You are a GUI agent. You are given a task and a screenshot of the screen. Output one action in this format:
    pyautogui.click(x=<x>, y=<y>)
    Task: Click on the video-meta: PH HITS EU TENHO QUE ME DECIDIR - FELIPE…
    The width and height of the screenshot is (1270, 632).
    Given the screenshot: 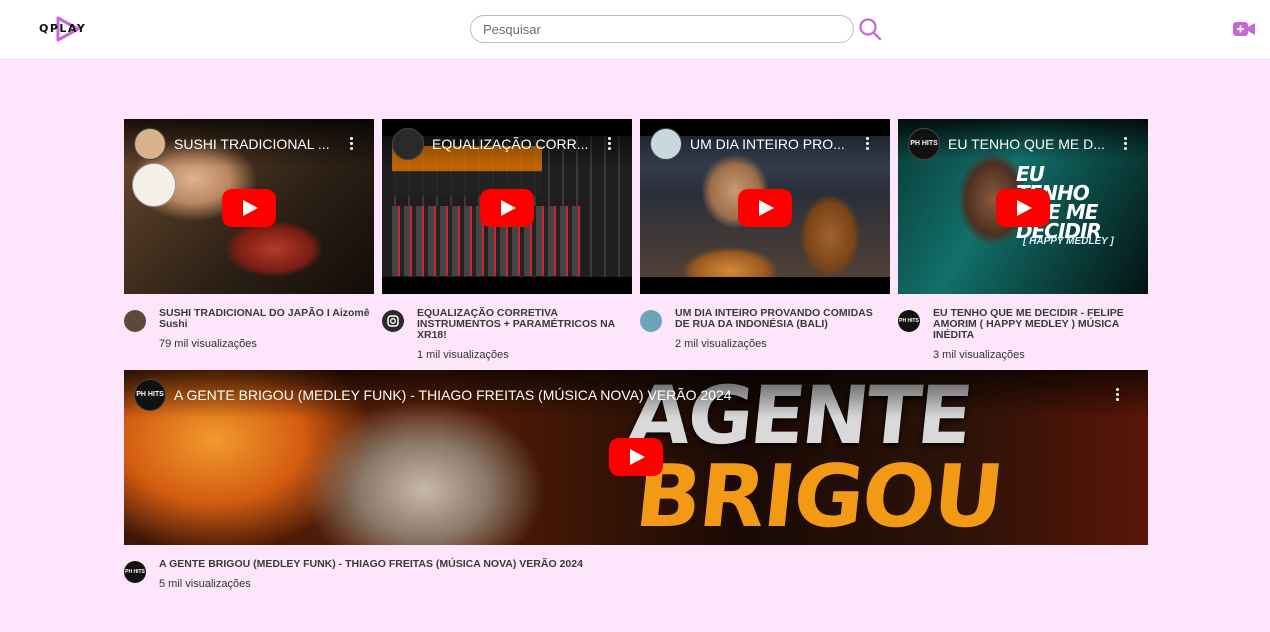 What is the action you would take?
    pyautogui.click(x=1023, y=334)
    